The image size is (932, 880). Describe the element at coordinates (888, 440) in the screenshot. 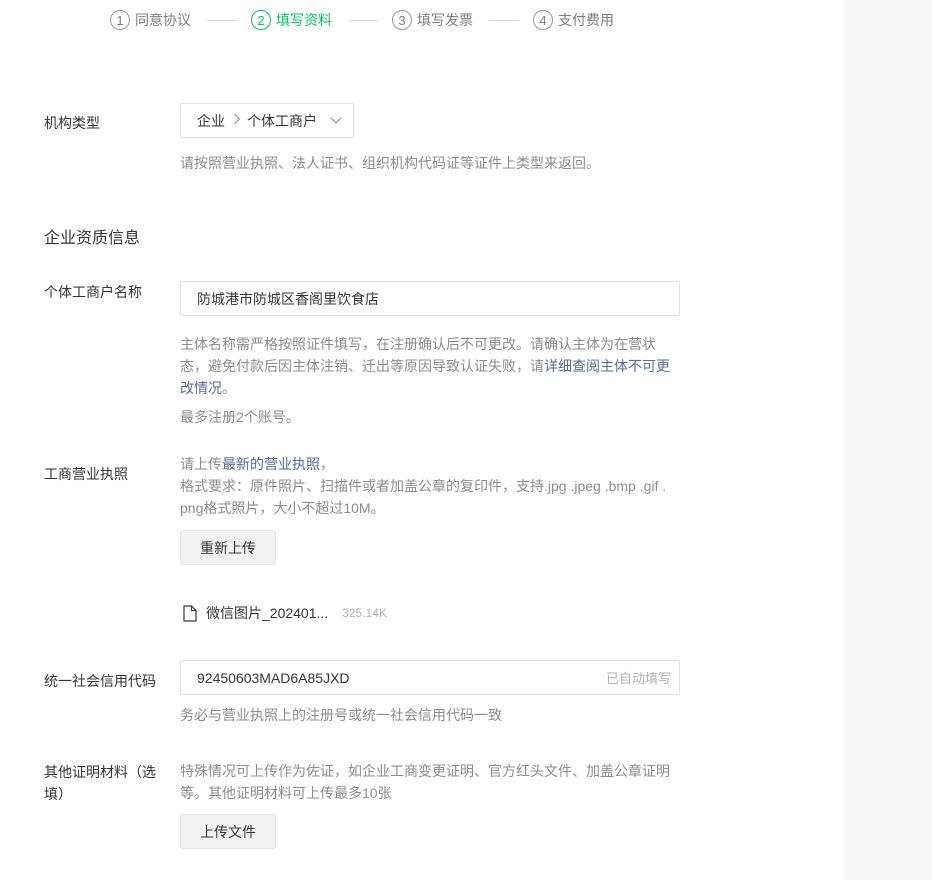

I see `right-panel` at that location.